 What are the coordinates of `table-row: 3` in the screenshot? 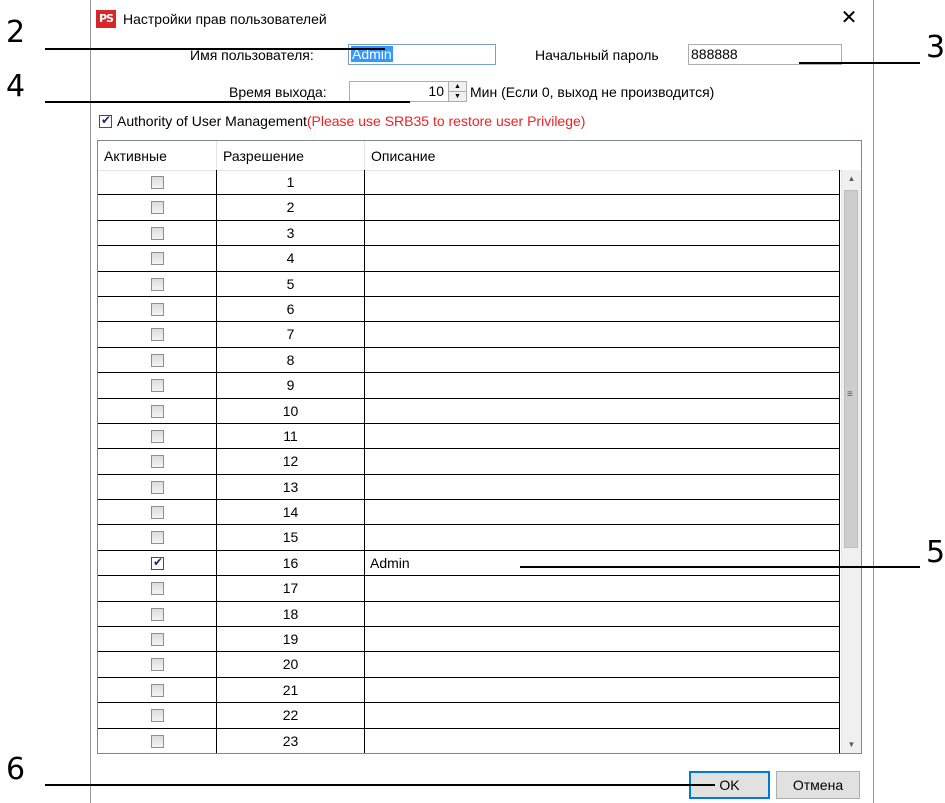 It's located at (469, 233).